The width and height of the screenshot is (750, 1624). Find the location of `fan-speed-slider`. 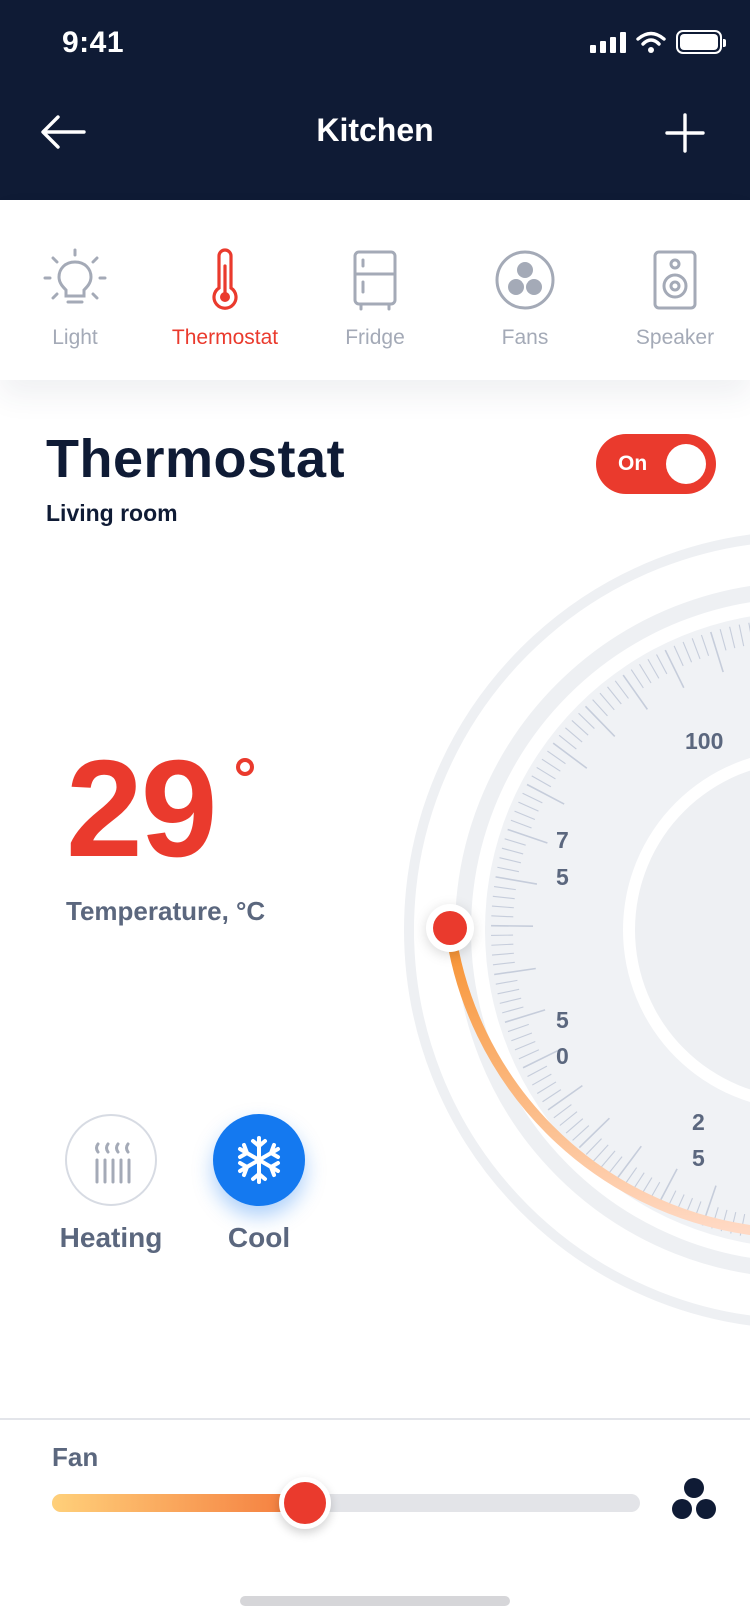

fan-speed-slider is located at coordinates (346, 1503).